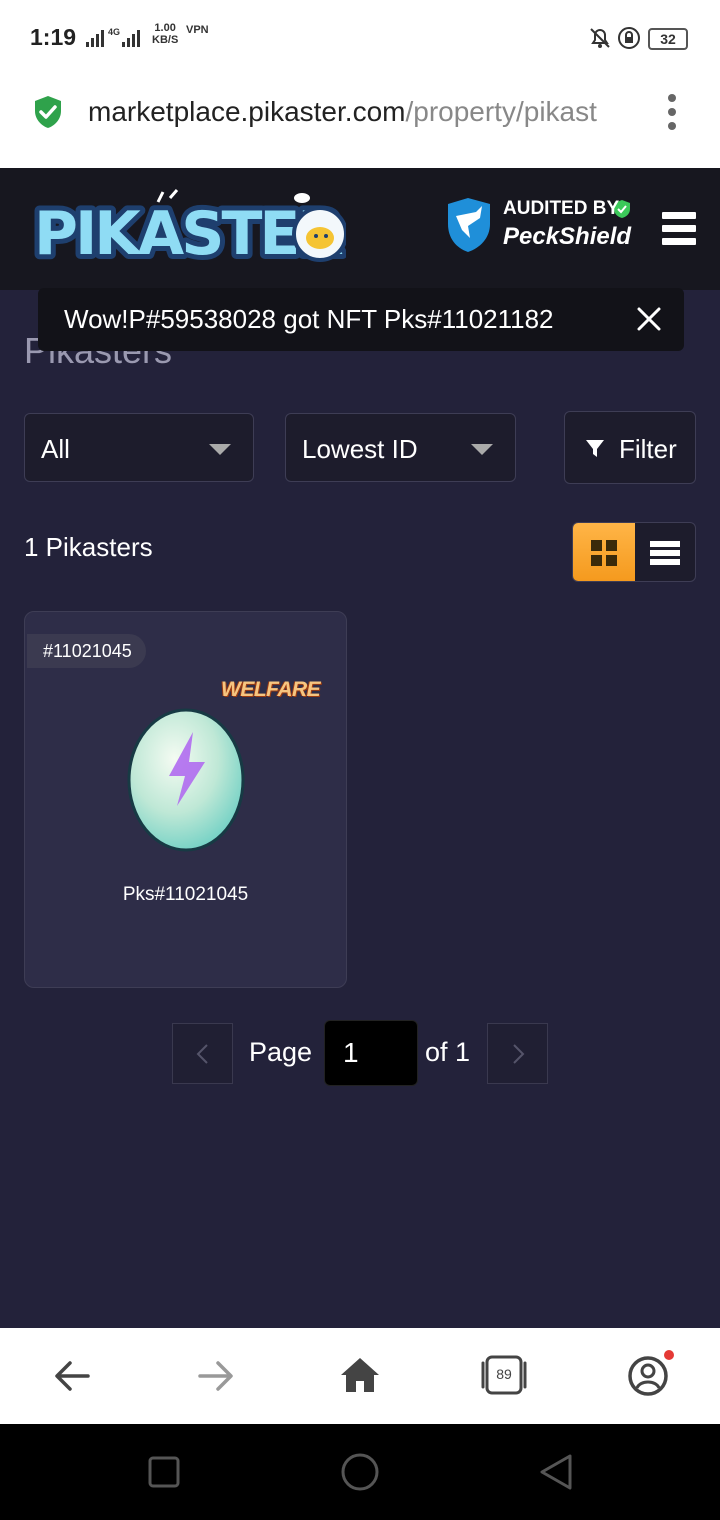  Describe the element at coordinates (247, 111) in the screenshot. I see `url-host: marketplace.pikaster.com` at that location.